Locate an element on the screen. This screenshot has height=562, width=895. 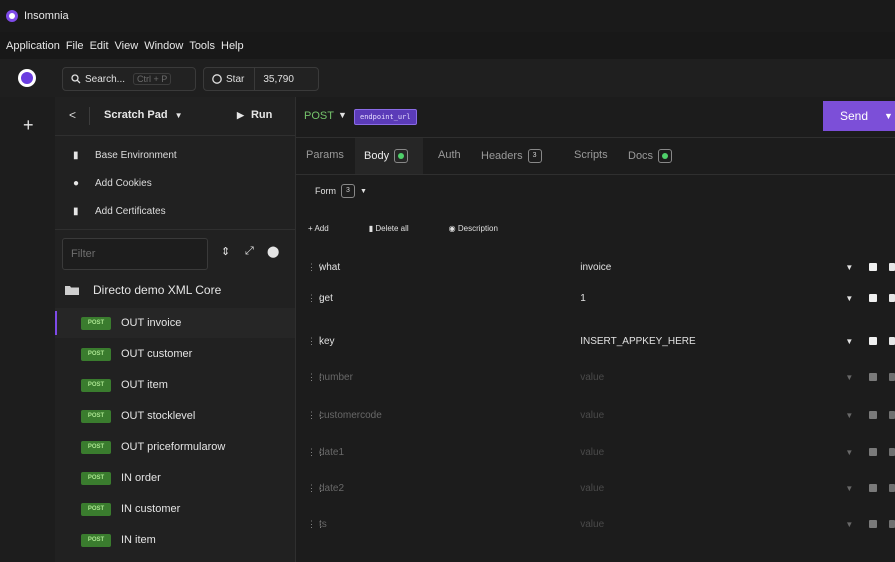
delete-all-button: ▮ Delete all is located at coordinates (399, 228).